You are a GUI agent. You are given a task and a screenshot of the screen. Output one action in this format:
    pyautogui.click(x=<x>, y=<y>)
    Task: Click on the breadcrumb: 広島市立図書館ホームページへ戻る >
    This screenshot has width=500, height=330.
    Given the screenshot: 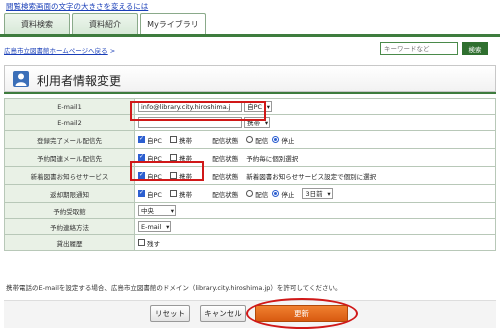 What is the action you would take?
    pyautogui.click(x=59, y=50)
    